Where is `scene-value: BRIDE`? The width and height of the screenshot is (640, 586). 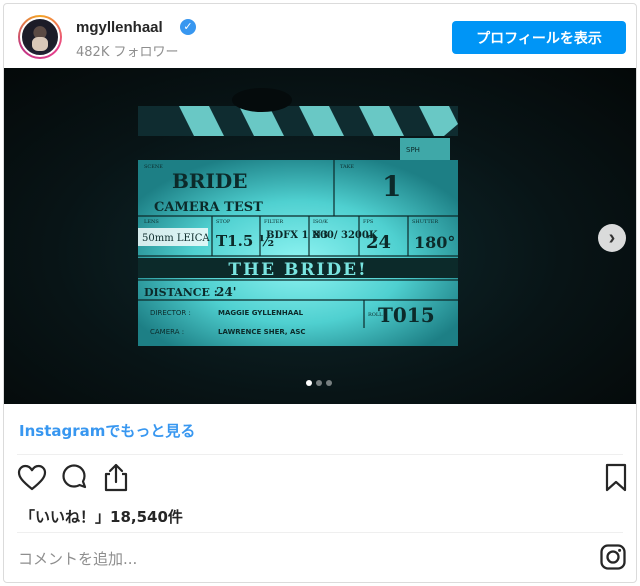
scene-value: BRIDE is located at coordinates (209, 181).